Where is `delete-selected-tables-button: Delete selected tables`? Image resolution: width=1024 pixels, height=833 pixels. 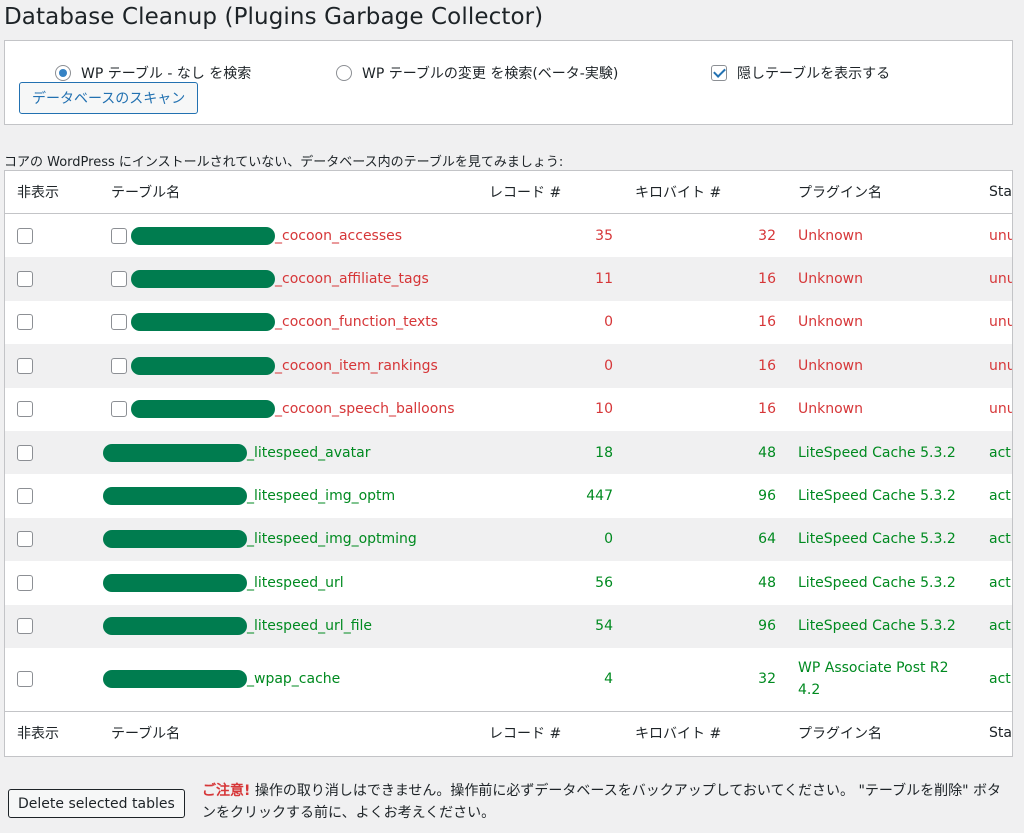 delete-selected-tables-button: Delete selected tables is located at coordinates (96, 803).